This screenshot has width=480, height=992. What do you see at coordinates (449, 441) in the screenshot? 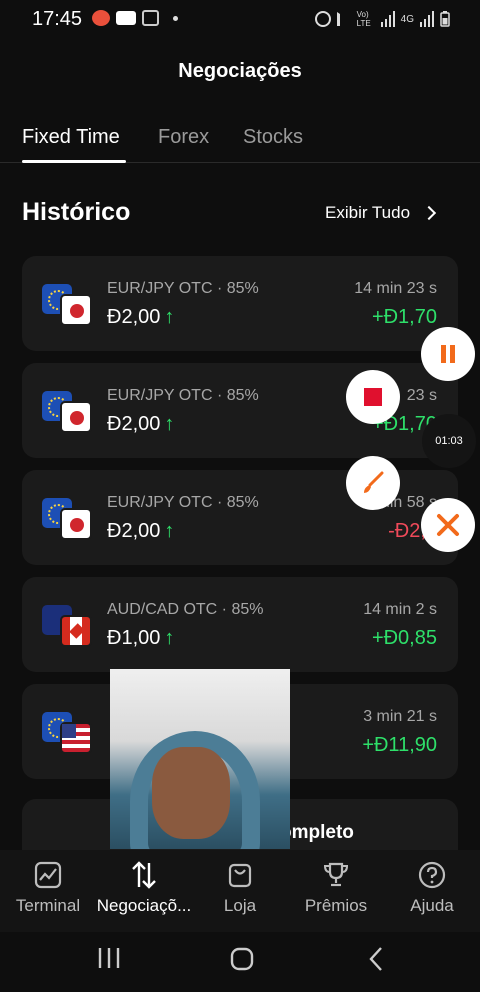
I see `recording-timer: 01:03` at bounding box center [449, 441].